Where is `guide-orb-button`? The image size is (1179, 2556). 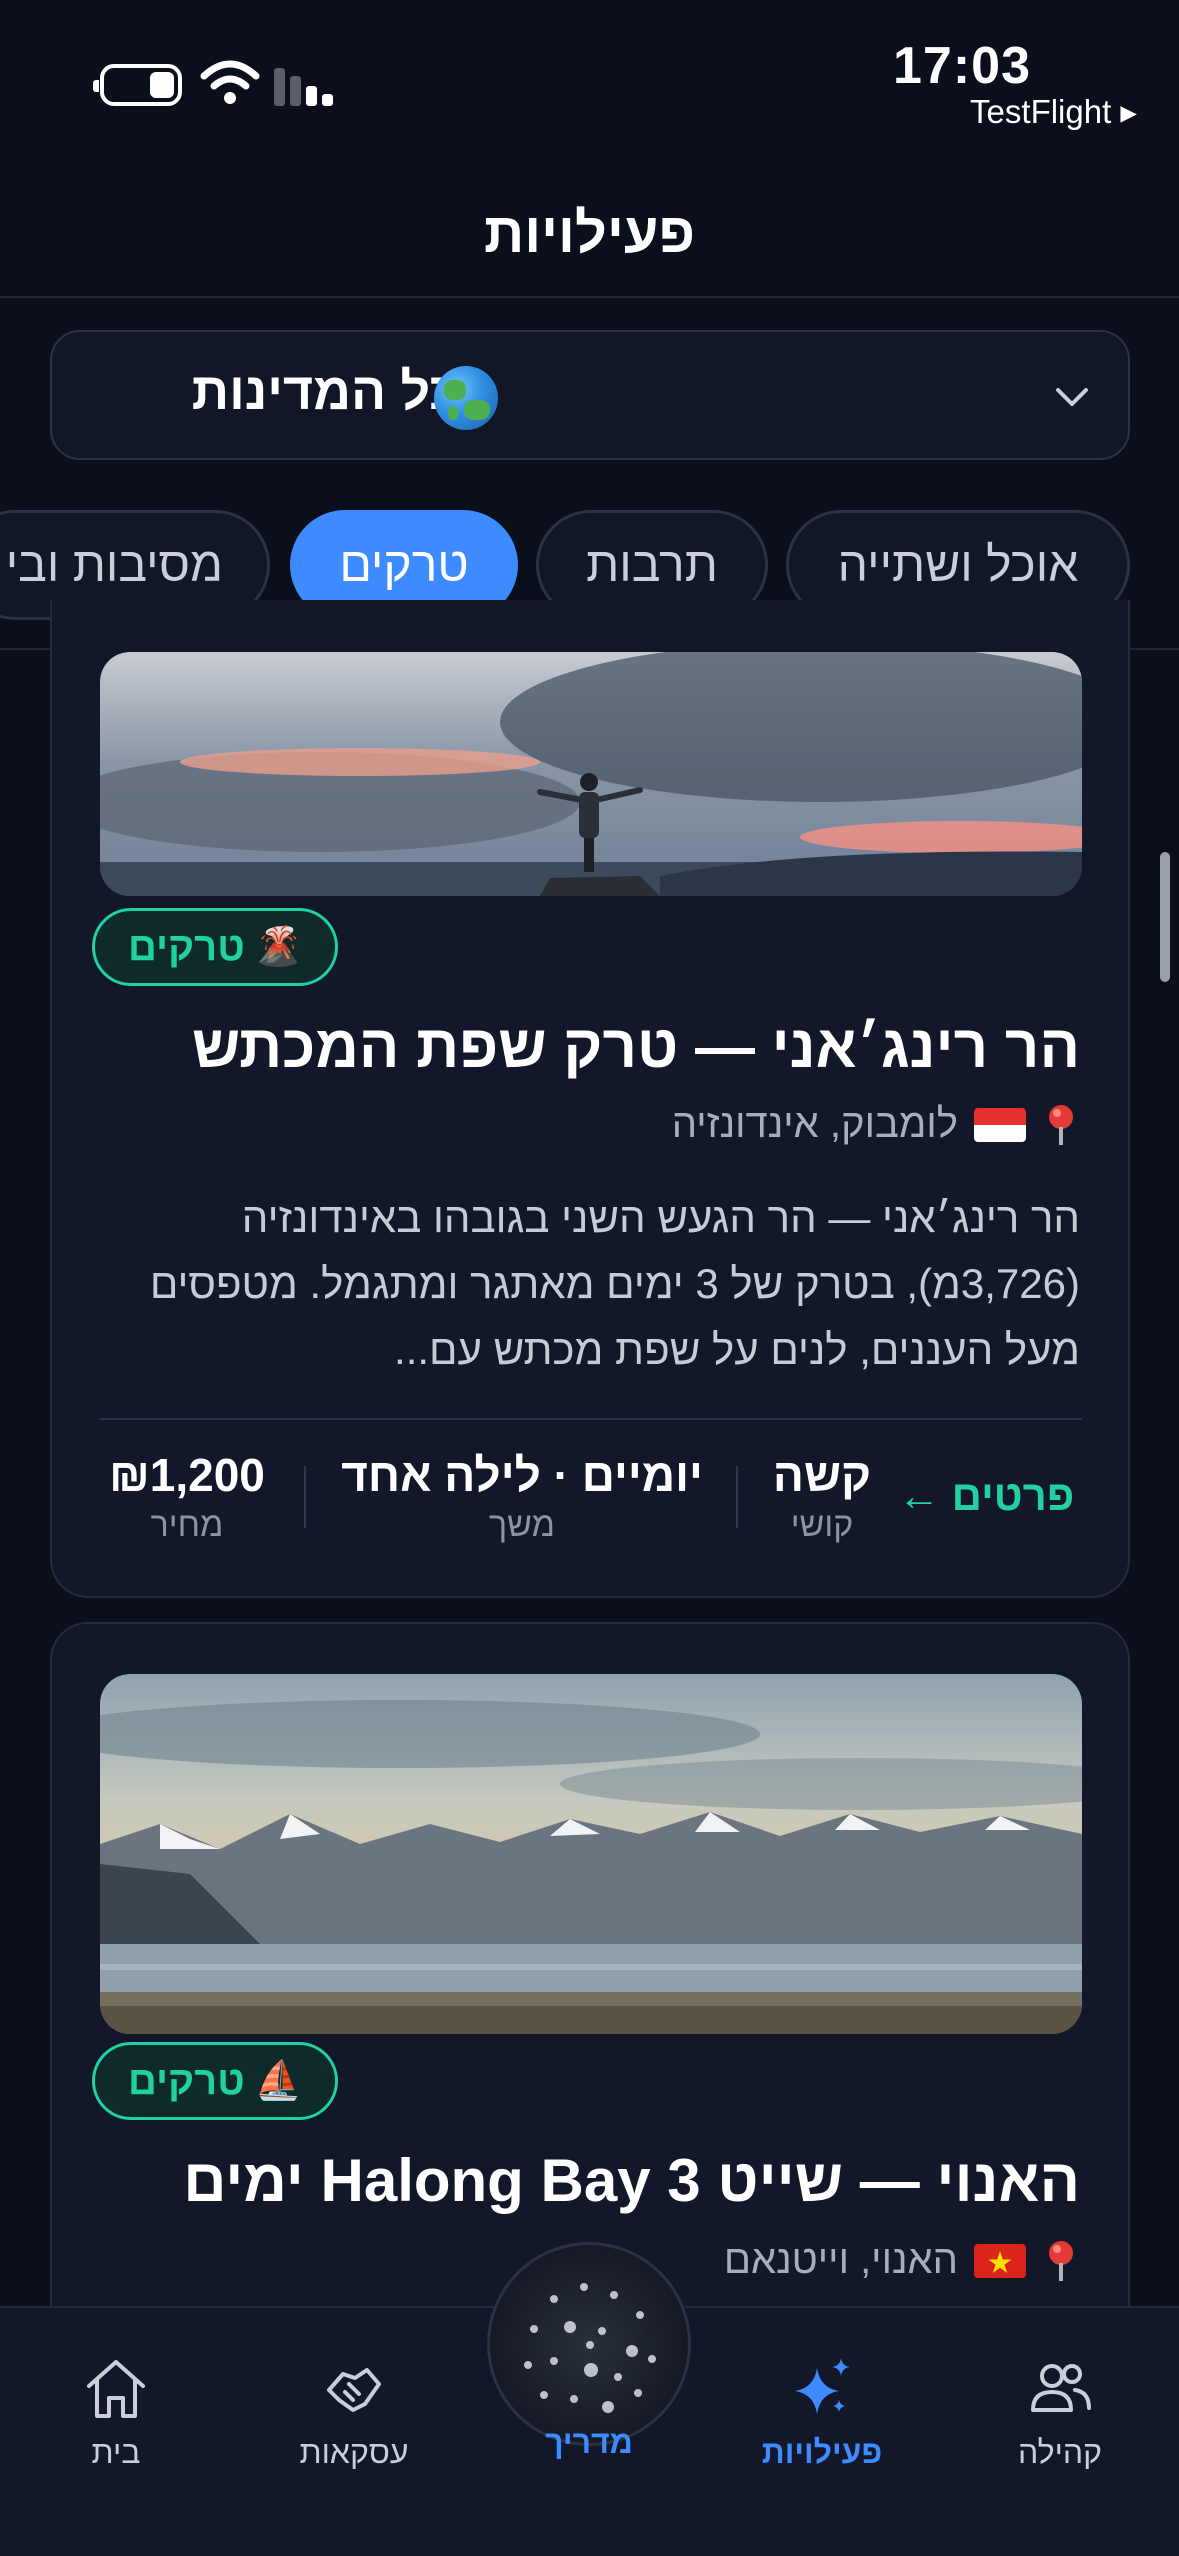 guide-orb-button is located at coordinates (589, 2344).